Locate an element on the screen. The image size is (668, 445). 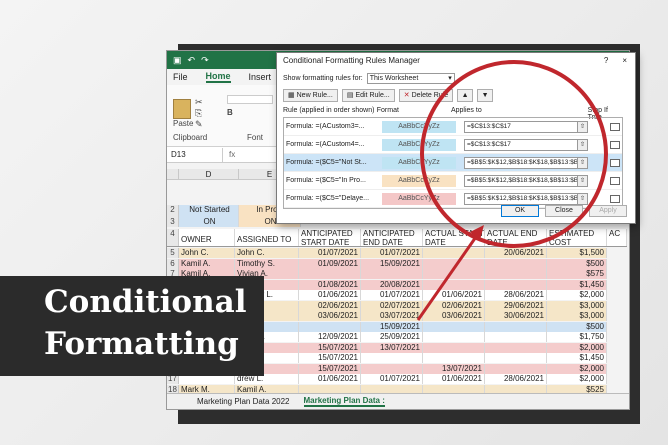
header-anticipated-start: ANTICIPATED START DATE is located at coordinates (330, 237).